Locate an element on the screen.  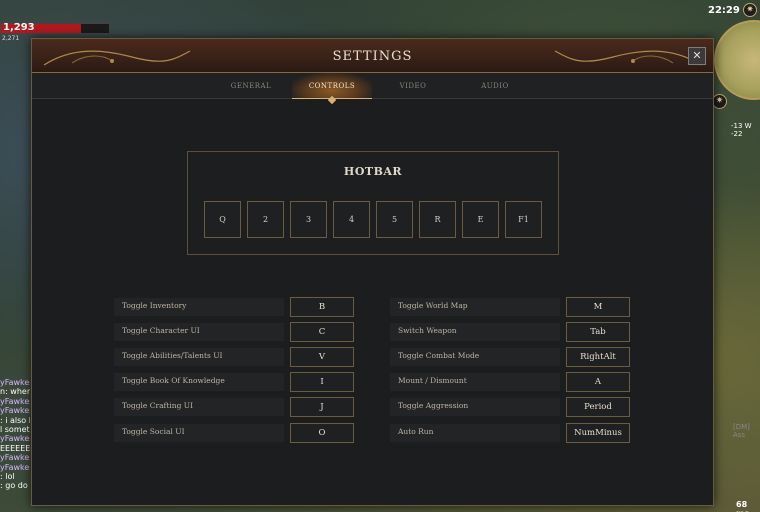
chat-line: n: where is located at coordinates (15, 392).